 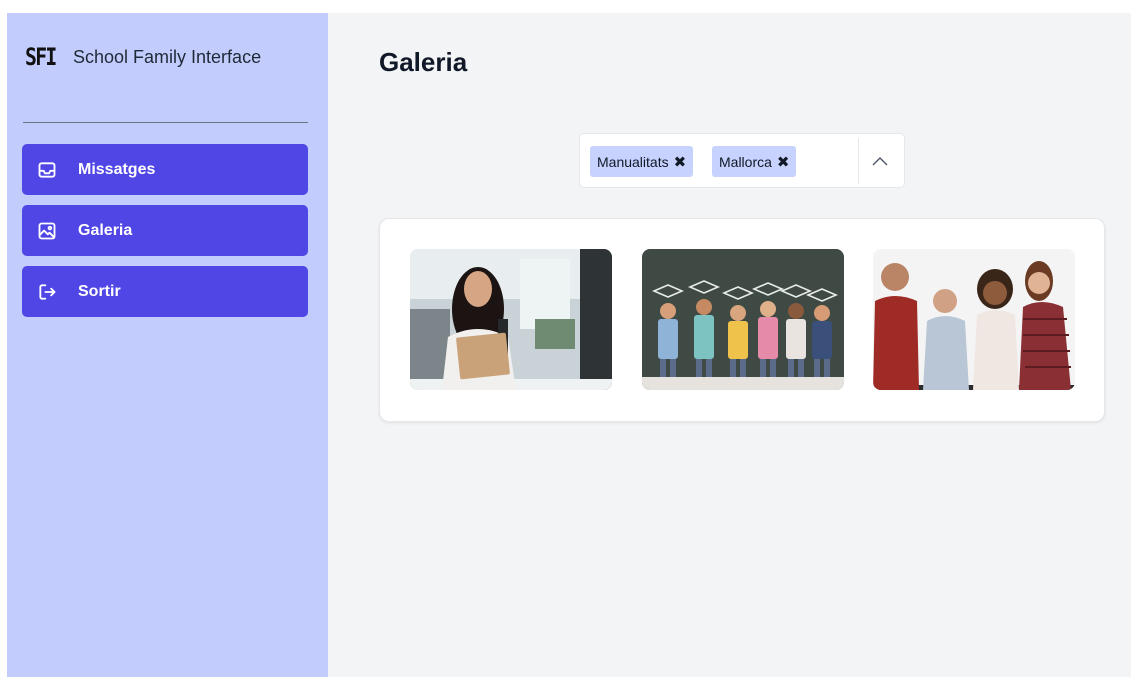 I want to click on brand-name: School Family Interface, so click(x=167, y=56).